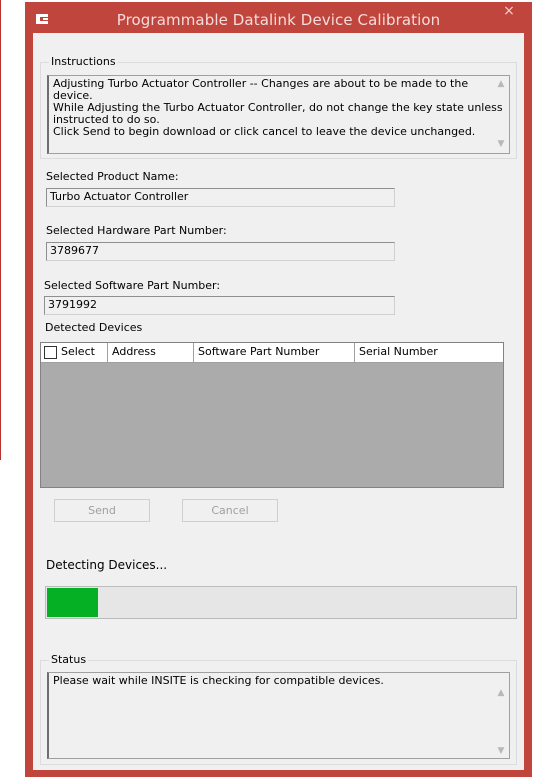  Describe the element at coordinates (132, 285) in the screenshot. I see `software-part-label: Selected Software Part Number:` at that location.